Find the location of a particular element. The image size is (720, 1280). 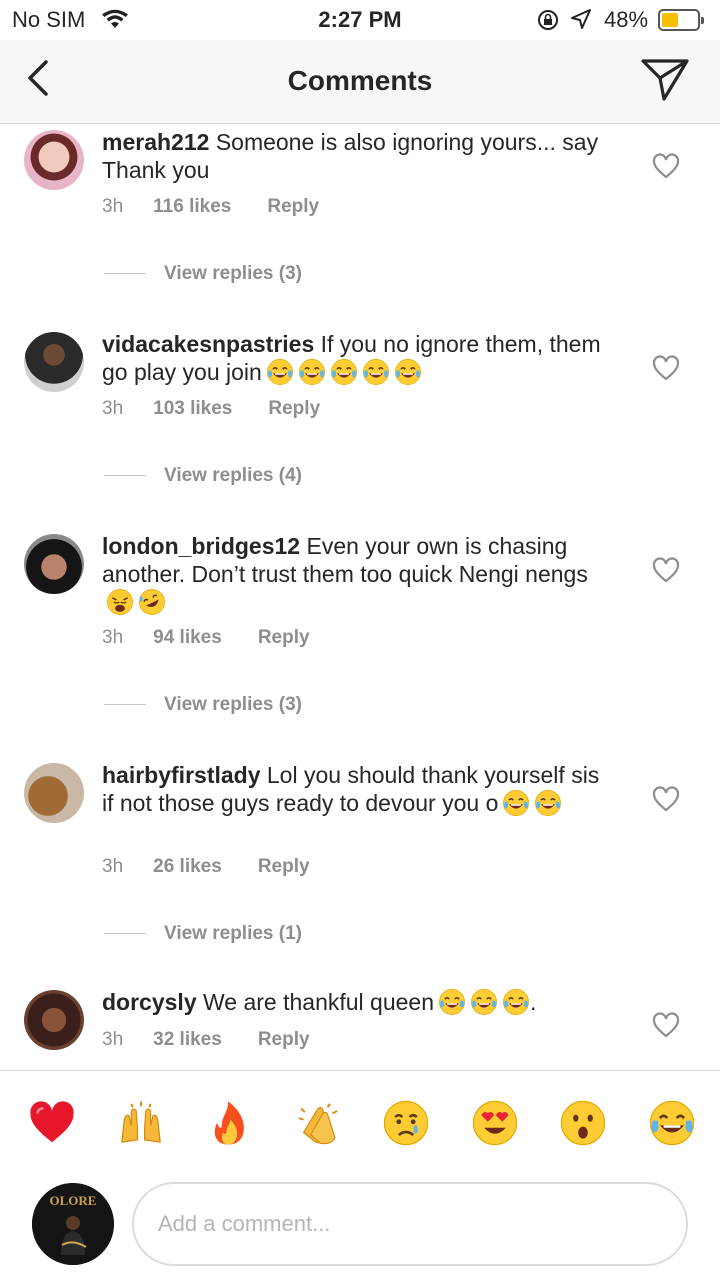

comment-meta: 3h 32 likes Reply is located at coordinates (206, 1040).